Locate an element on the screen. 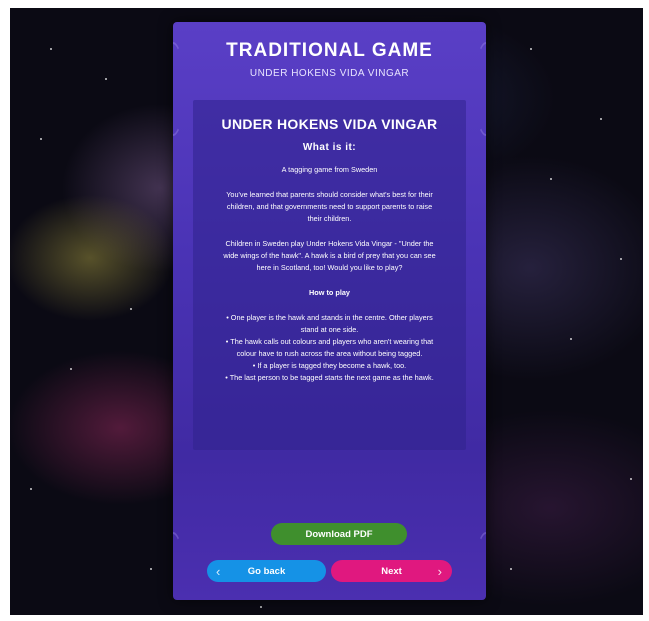 Image resolution: width=649 pixels, height=621 pixels. card-title: UNDER HOKENS VIDA VINGAR is located at coordinates (329, 124).